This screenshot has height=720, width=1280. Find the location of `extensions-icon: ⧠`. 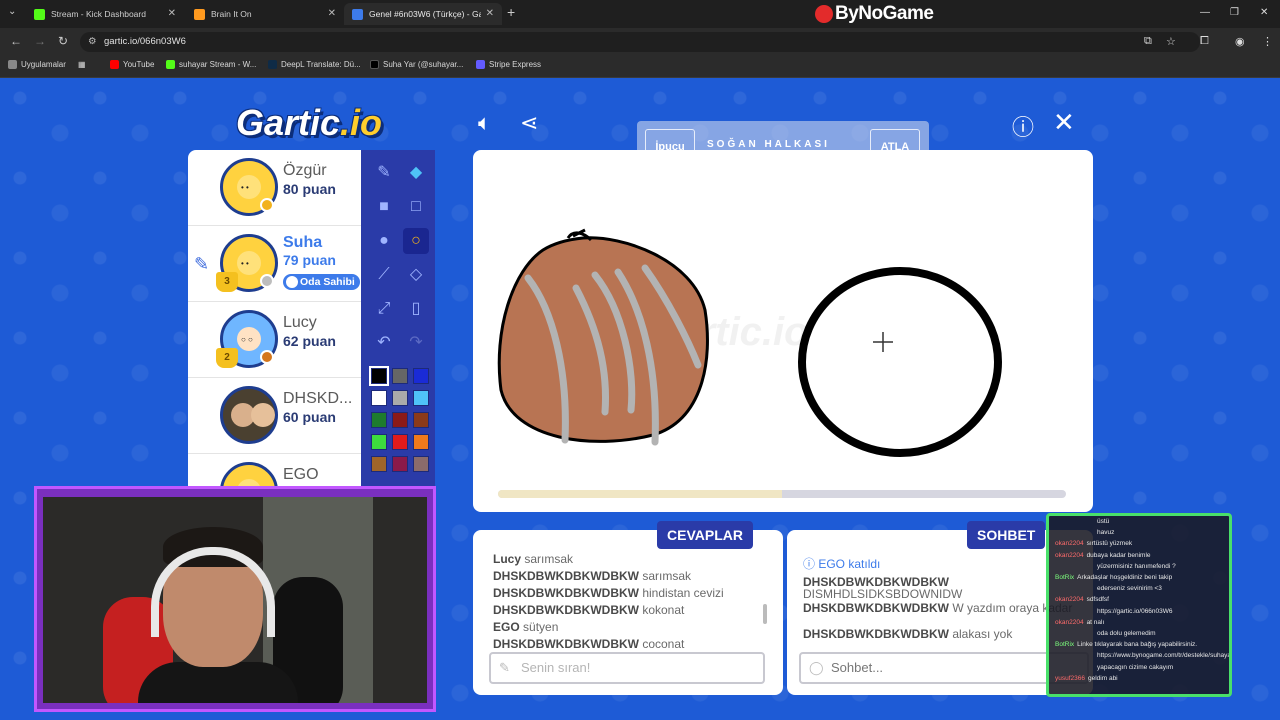

extensions-icon: ⧠ is located at coordinates (1204, 41).